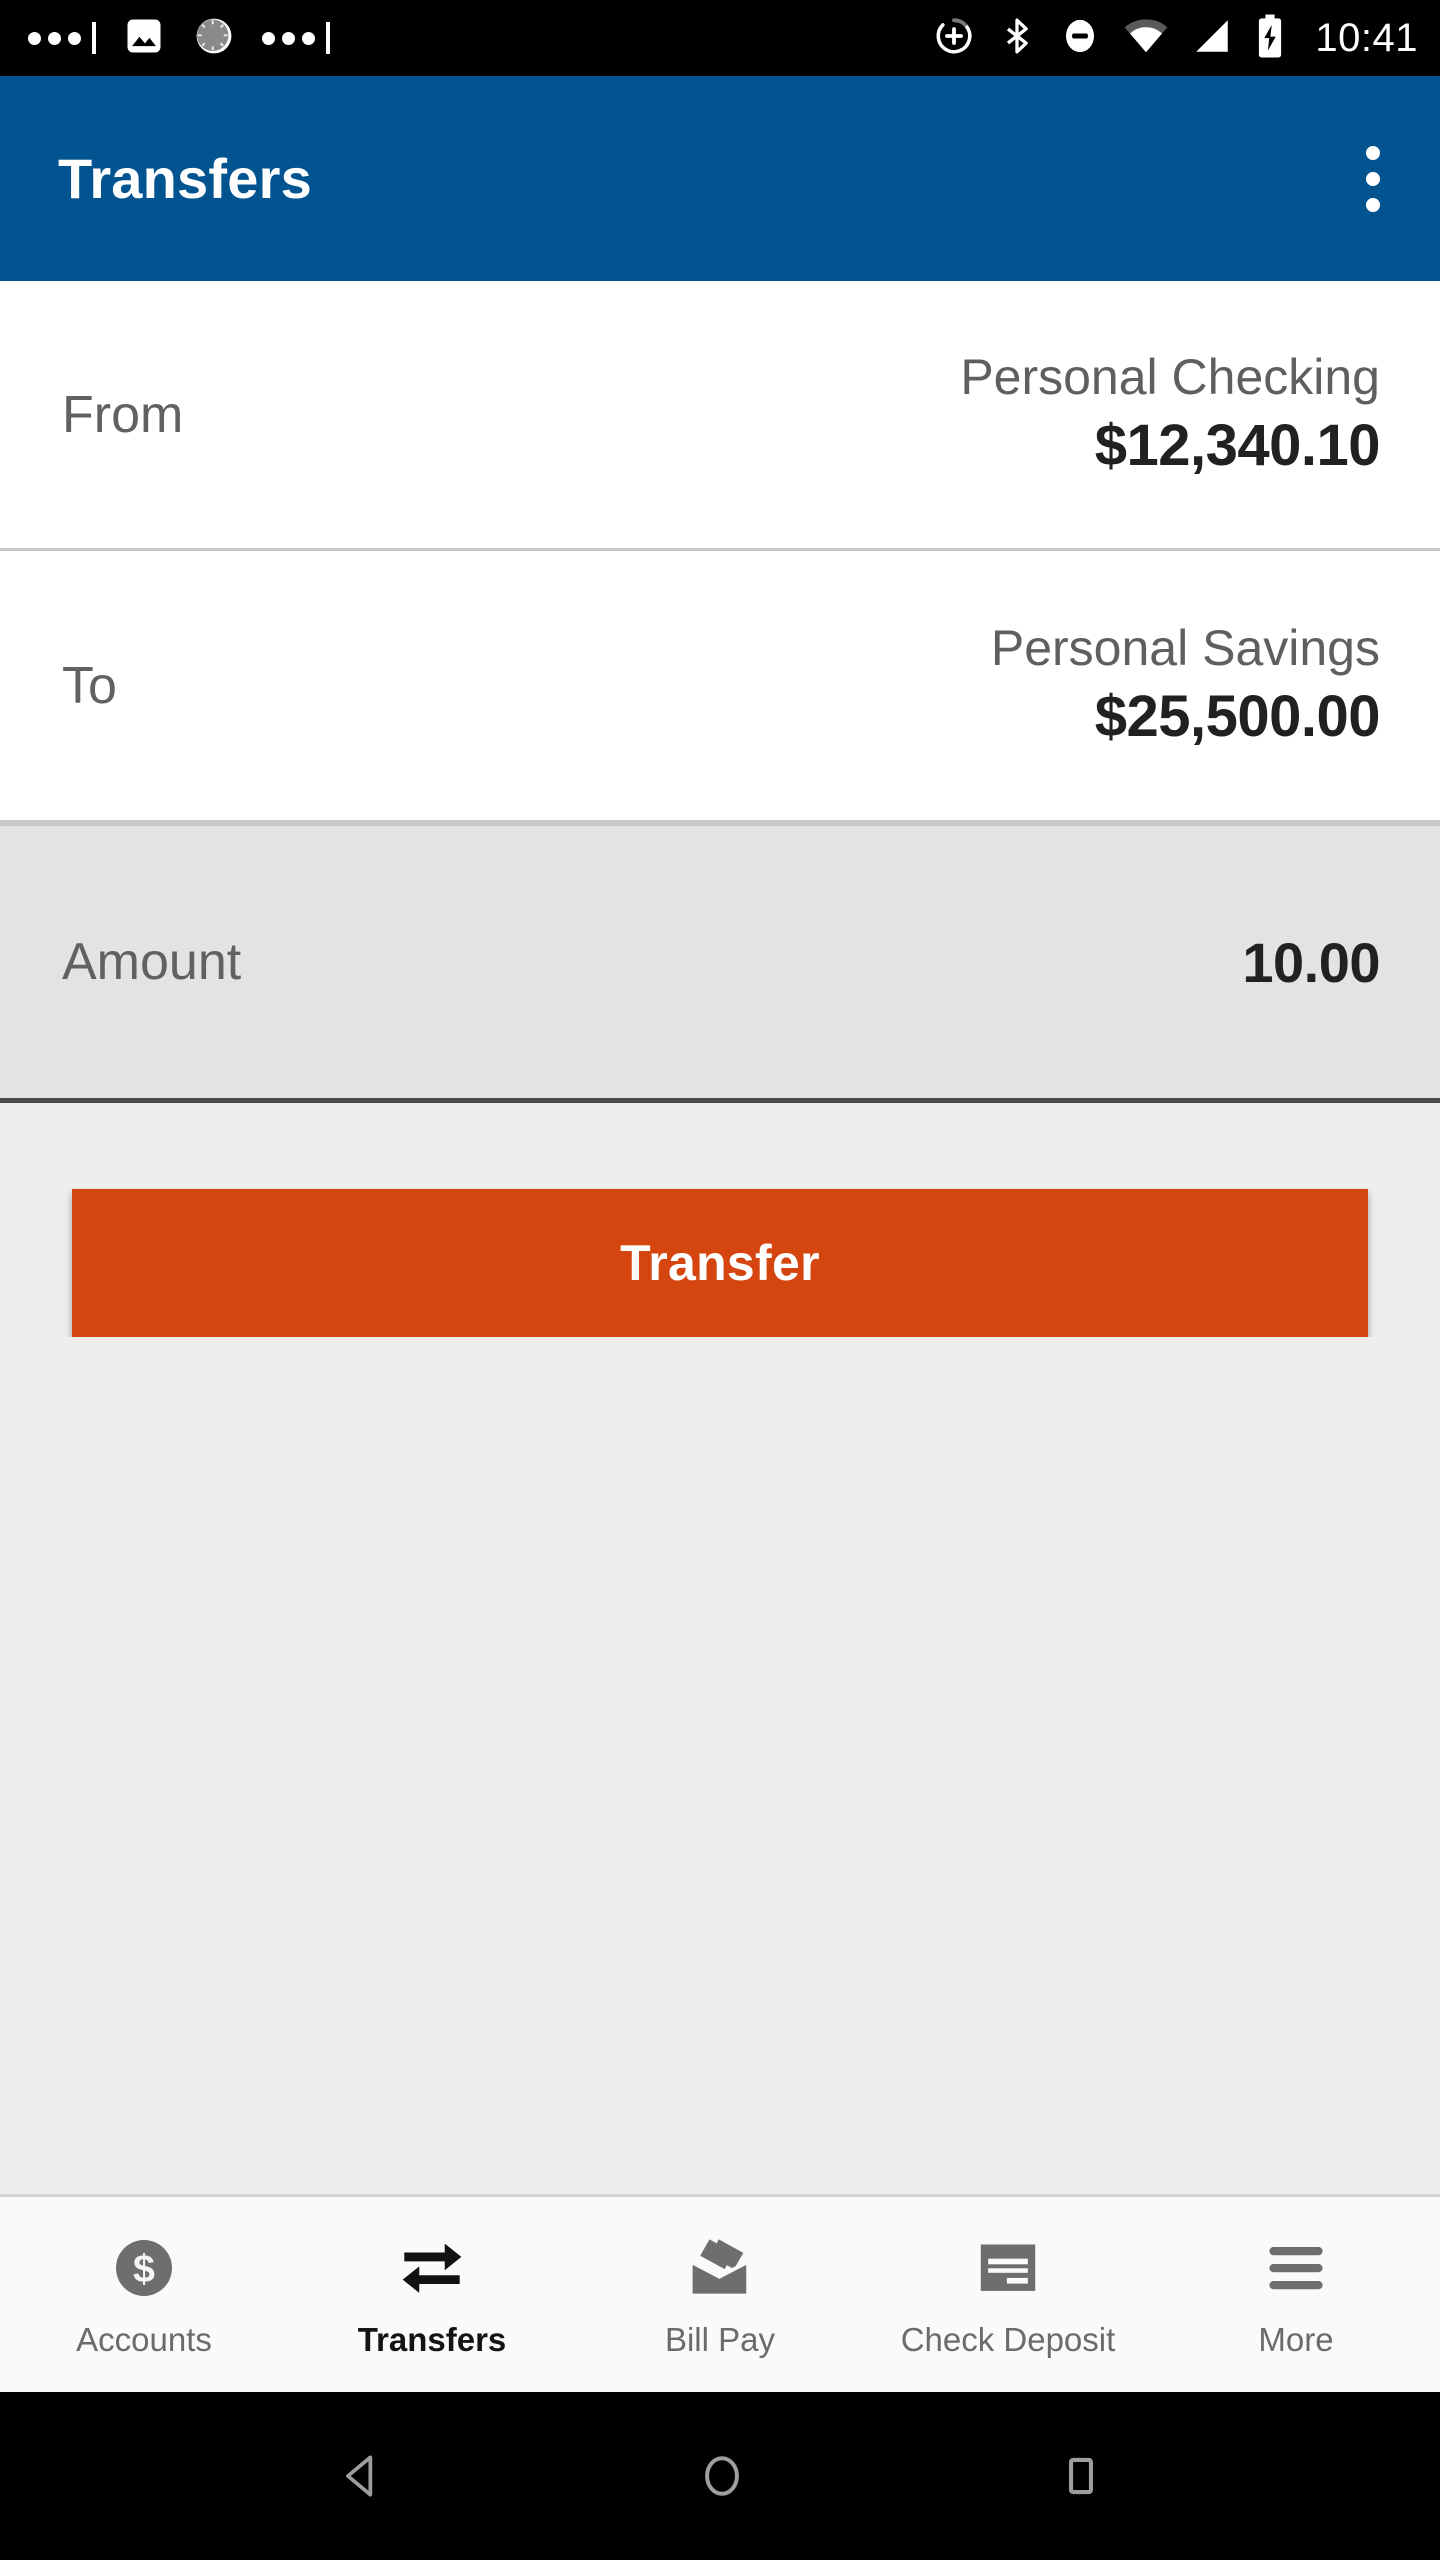  I want to click on primary-action-area: Transfer, so click(720, 1220).